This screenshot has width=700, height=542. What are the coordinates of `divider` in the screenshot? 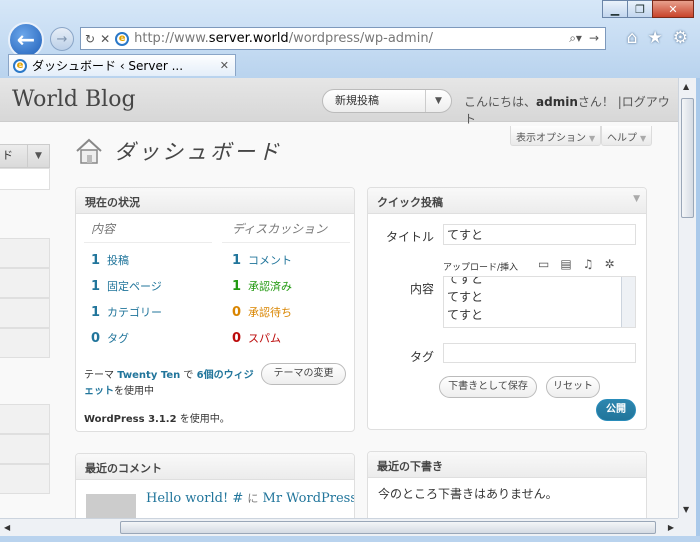 It's located at (286, 242).